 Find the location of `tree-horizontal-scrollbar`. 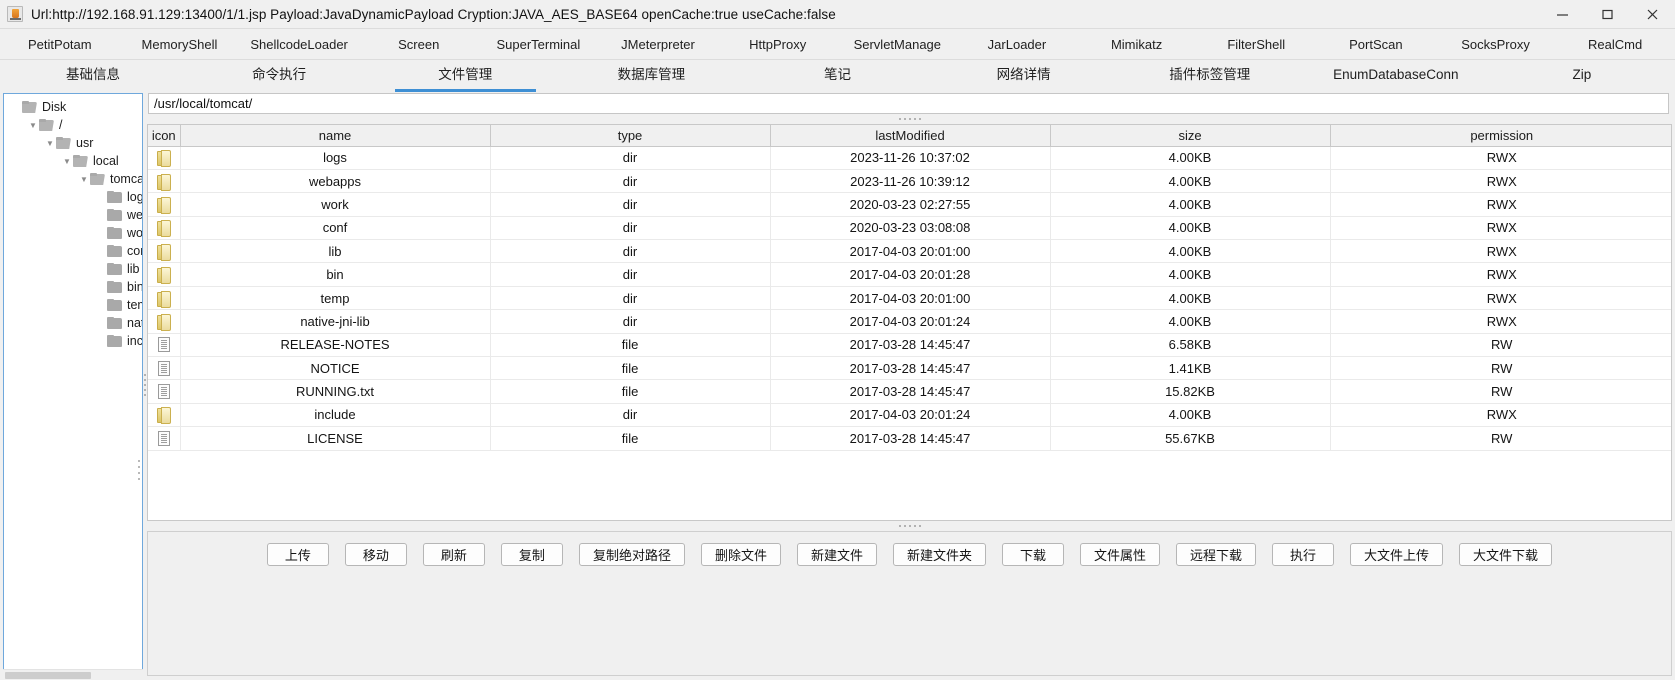

tree-horizontal-scrollbar is located at coordinates (73, 674).